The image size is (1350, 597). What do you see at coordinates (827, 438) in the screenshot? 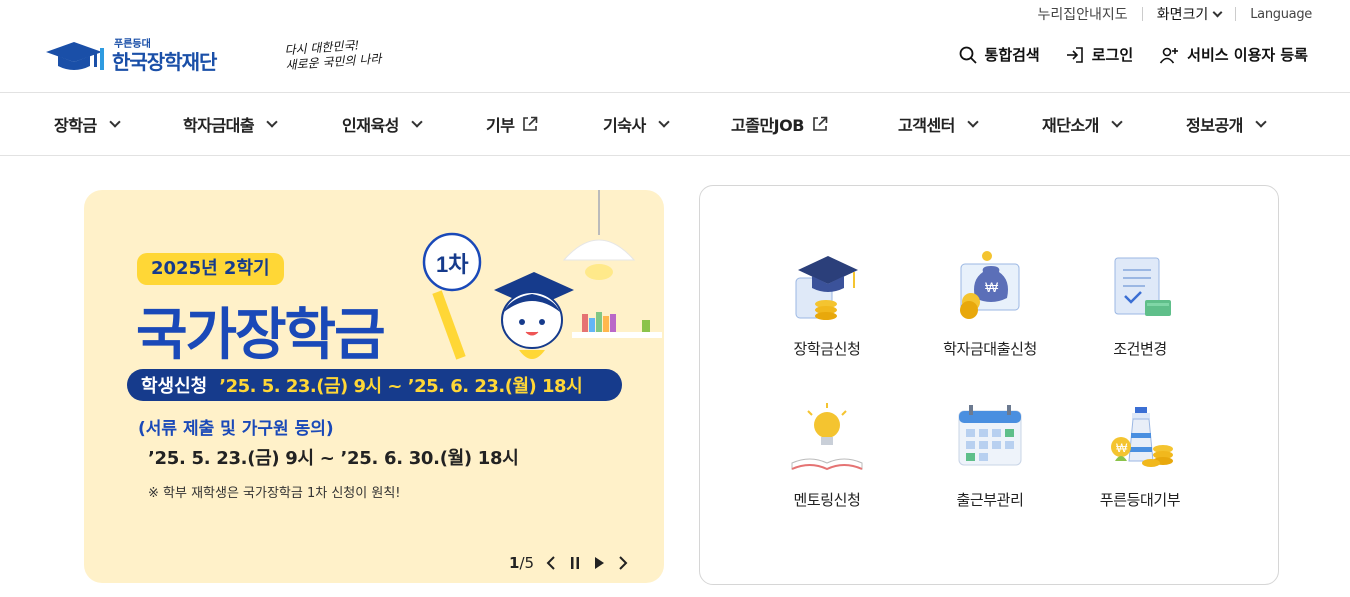
I see `lightbulb-book-icon` at bounding box center [827, 438].